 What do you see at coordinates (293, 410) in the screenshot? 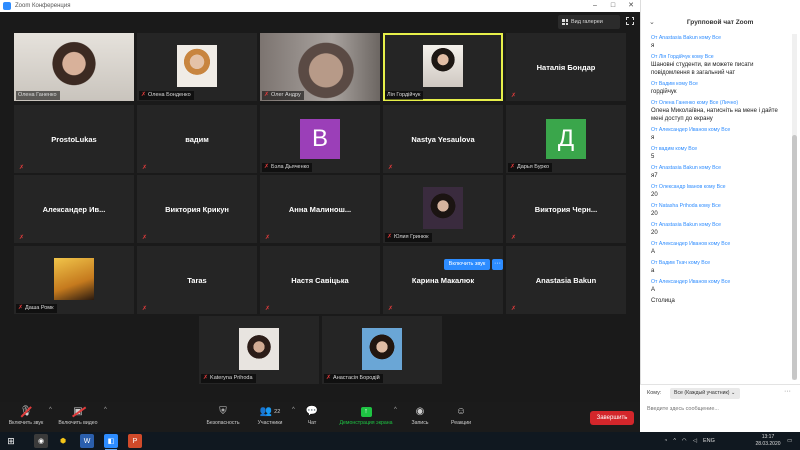
I see `participants-chevron-icon: ^` at bounding box center [293, 410].